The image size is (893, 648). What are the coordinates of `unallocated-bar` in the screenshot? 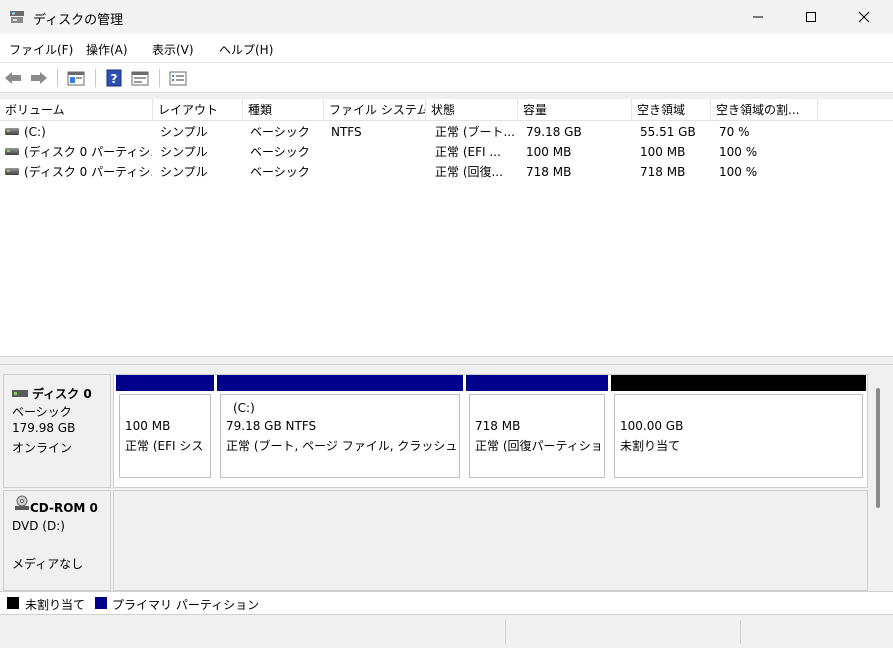 It's located at (738, 383).